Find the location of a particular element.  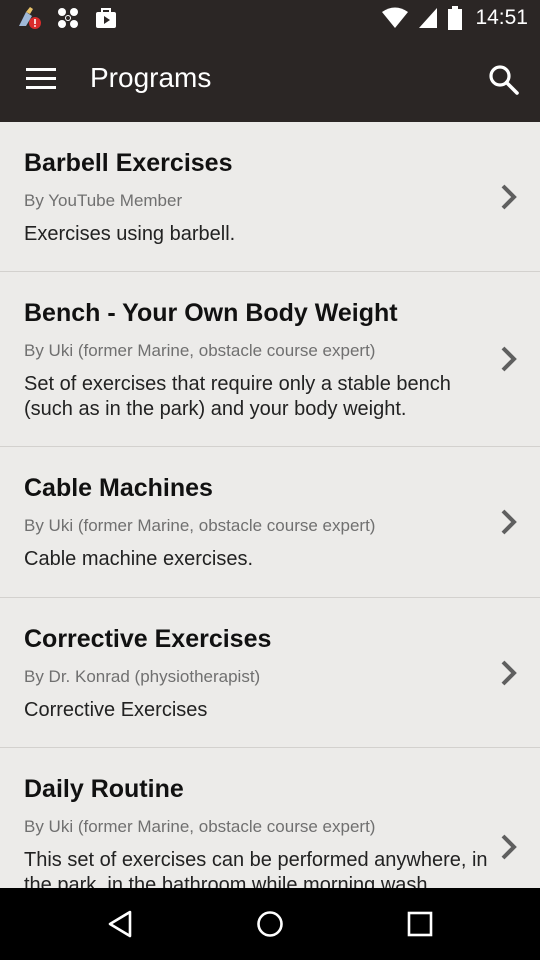

navigation-bar is located at coordinates (270, 924).